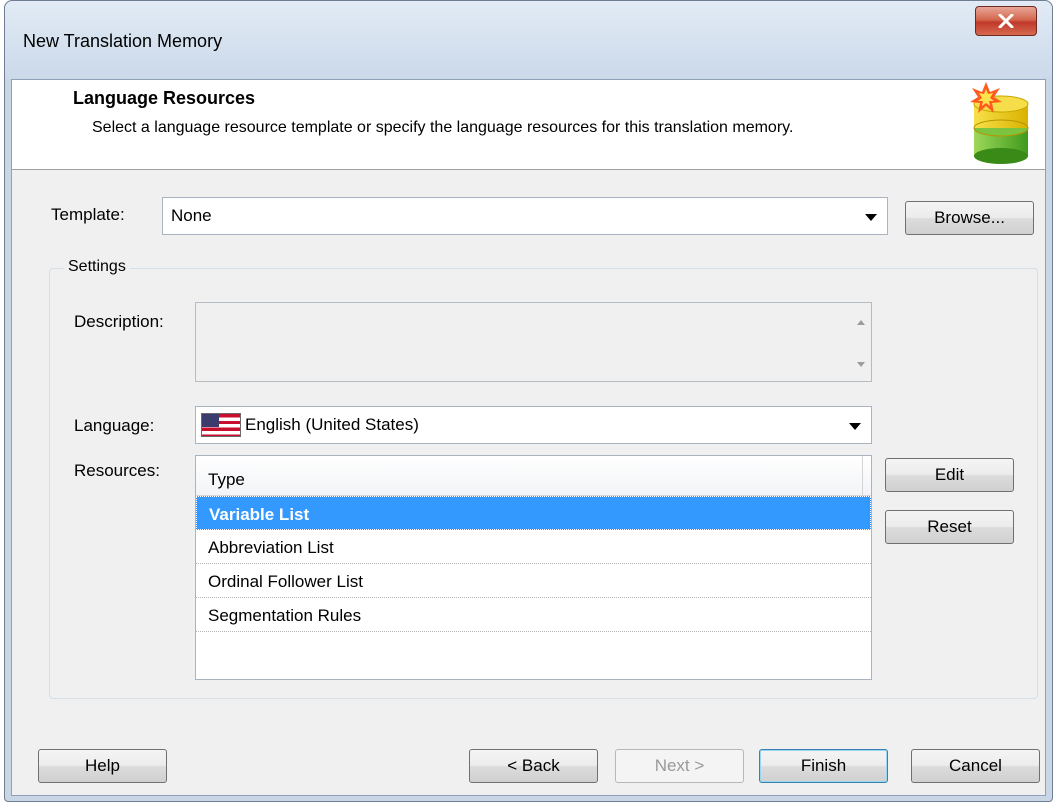  I want to click on resource-row-ordinal-follower-list: Ordinal Follower List, so click(533, 581).